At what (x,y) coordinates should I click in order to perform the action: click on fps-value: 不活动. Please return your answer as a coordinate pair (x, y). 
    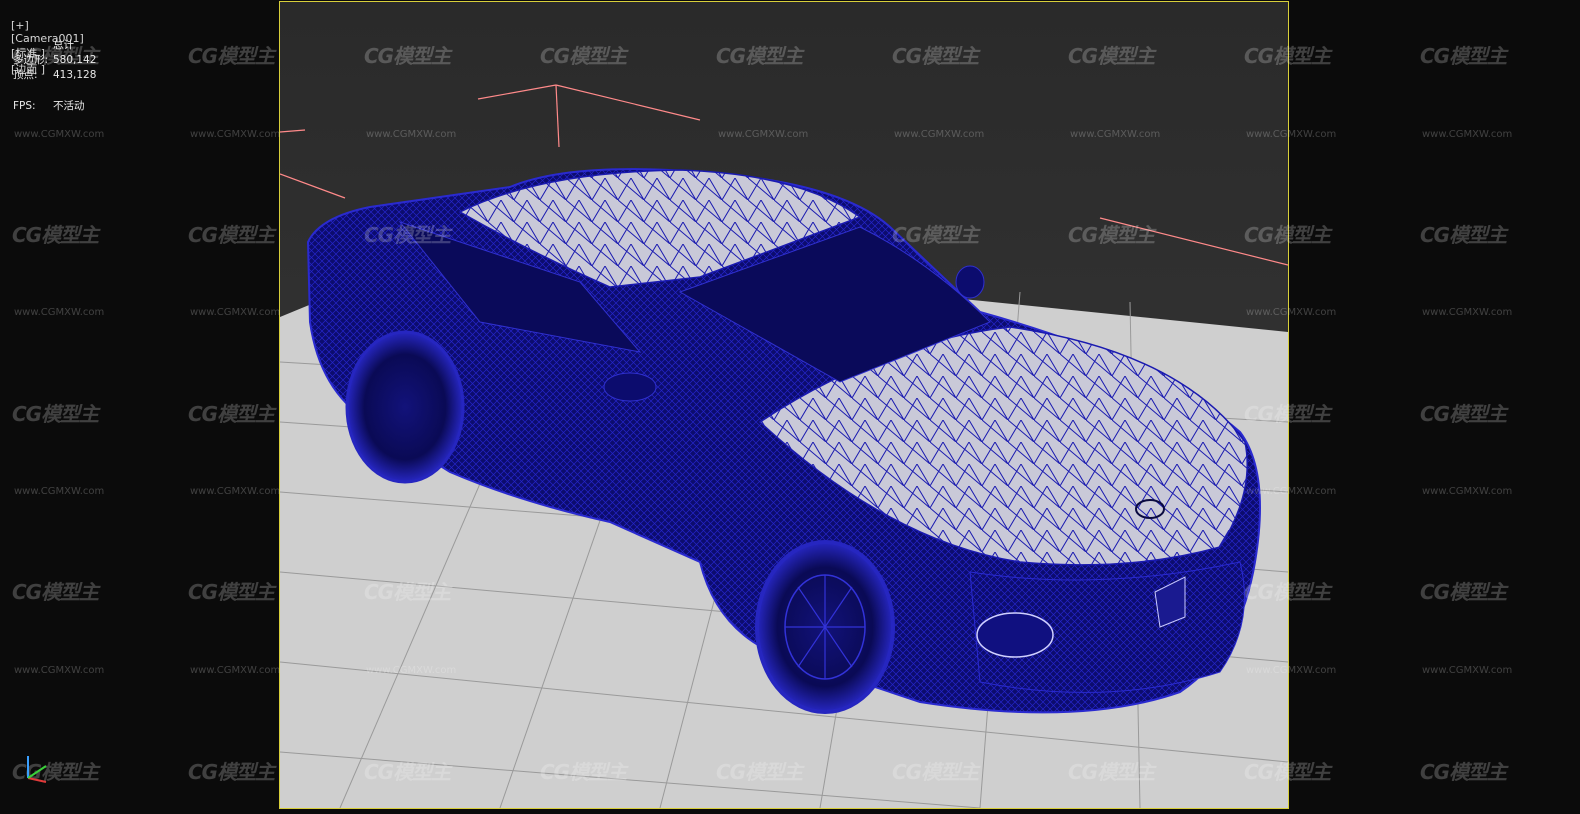
    Looking at the image, I should click on (69, 106).